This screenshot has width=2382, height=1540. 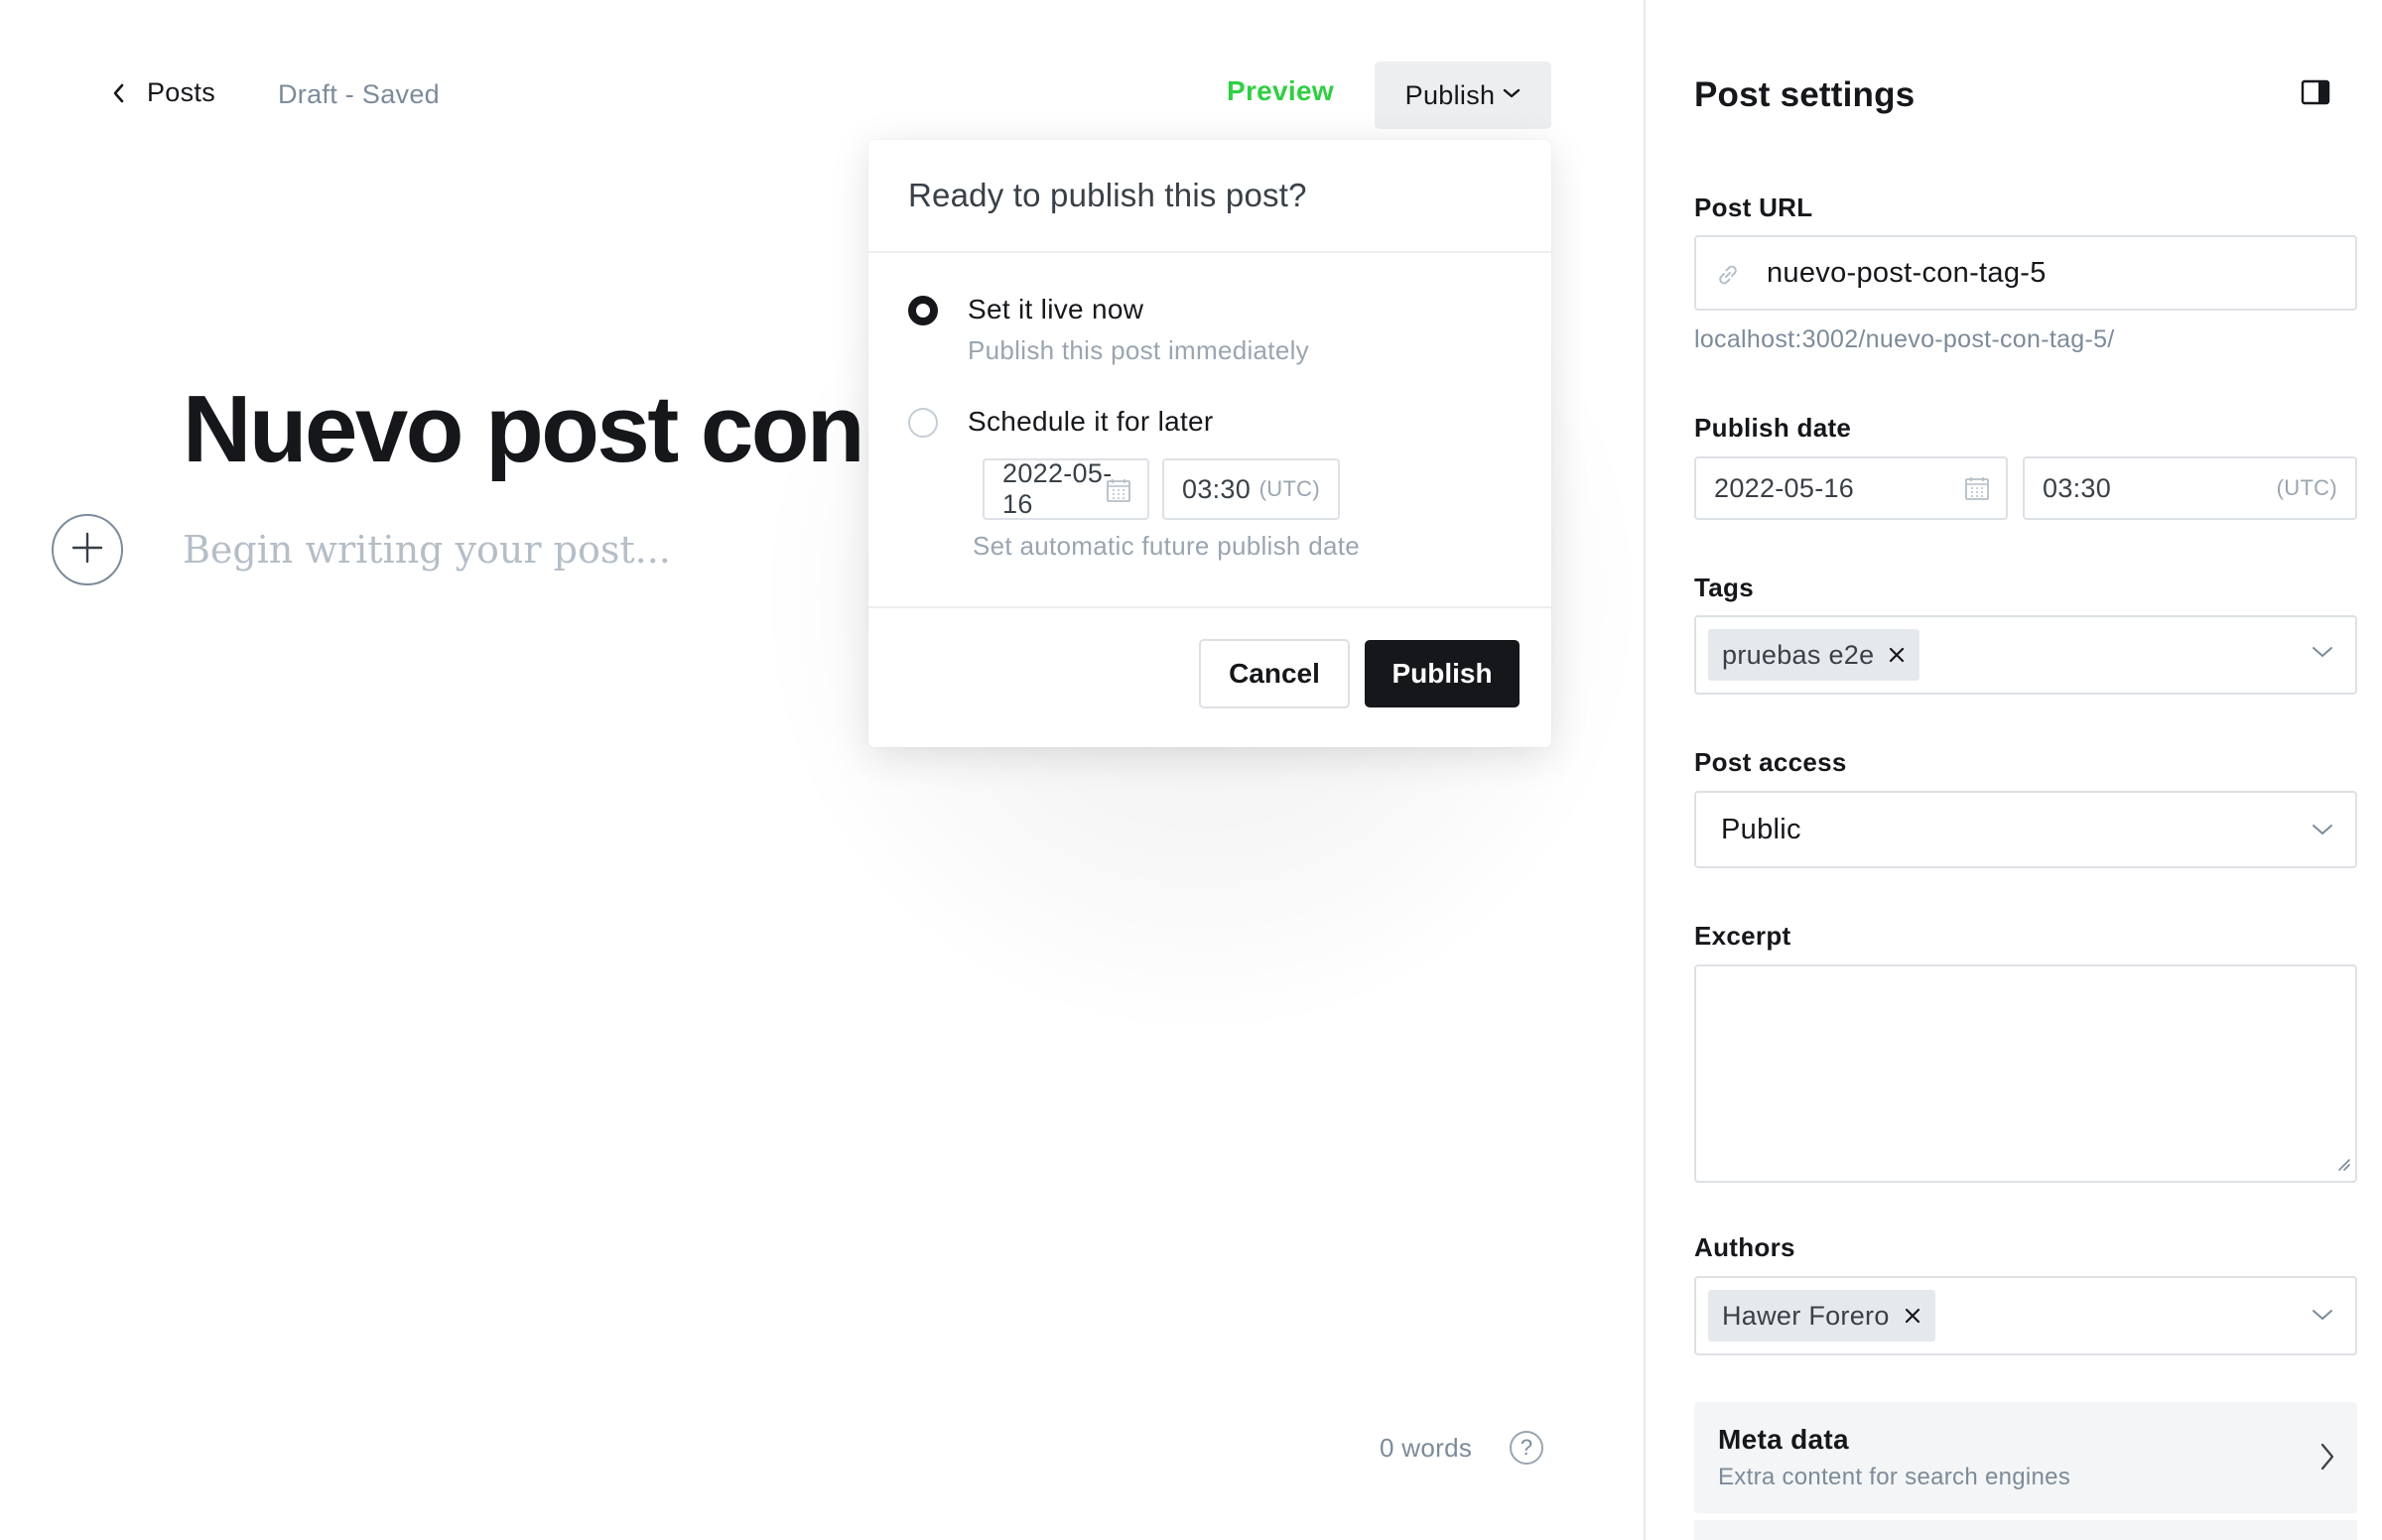 I want to click on excerpt-textarea, so click(x=2025, y=1073).